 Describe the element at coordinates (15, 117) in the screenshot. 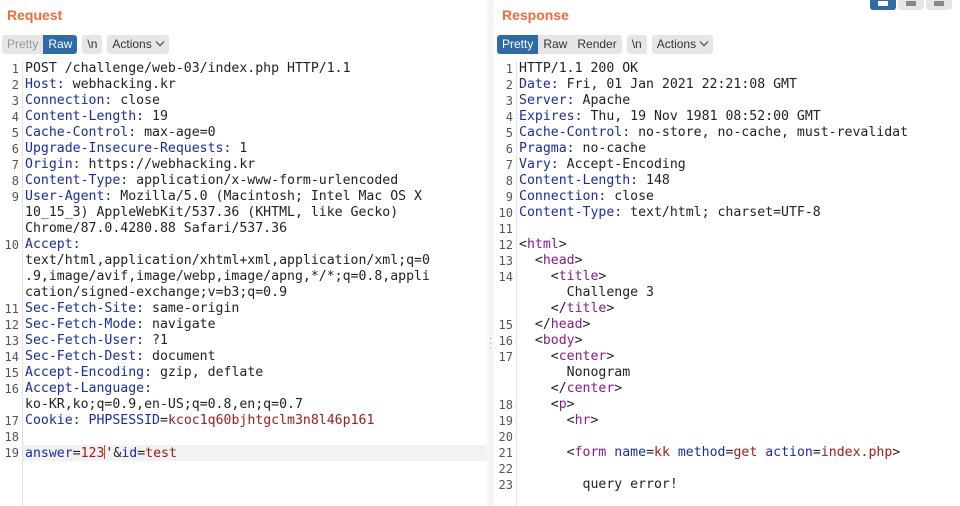

I see `line-number: 4` at that location.